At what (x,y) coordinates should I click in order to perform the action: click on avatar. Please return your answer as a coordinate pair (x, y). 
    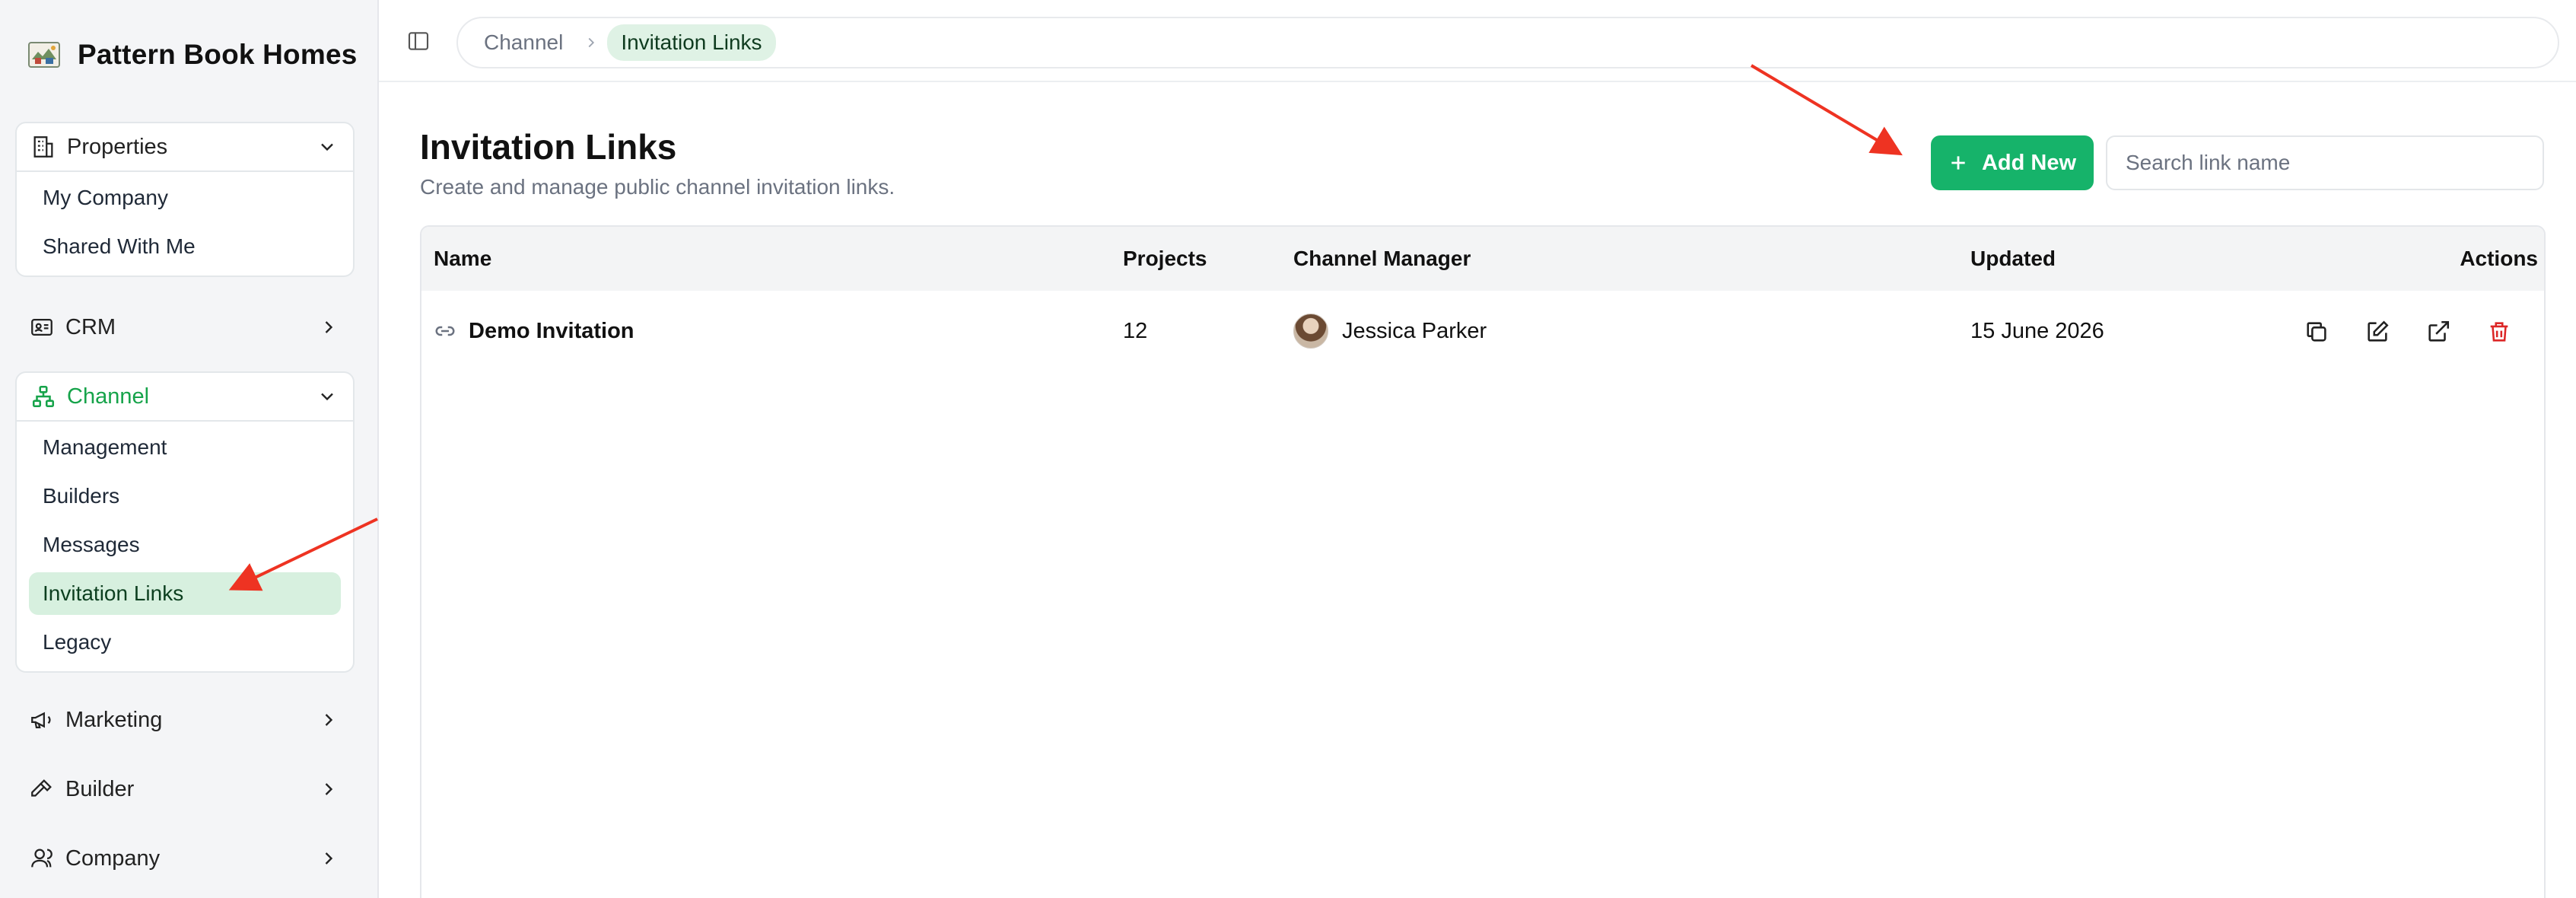
    Looking at the image, I should click on (1310, 331).